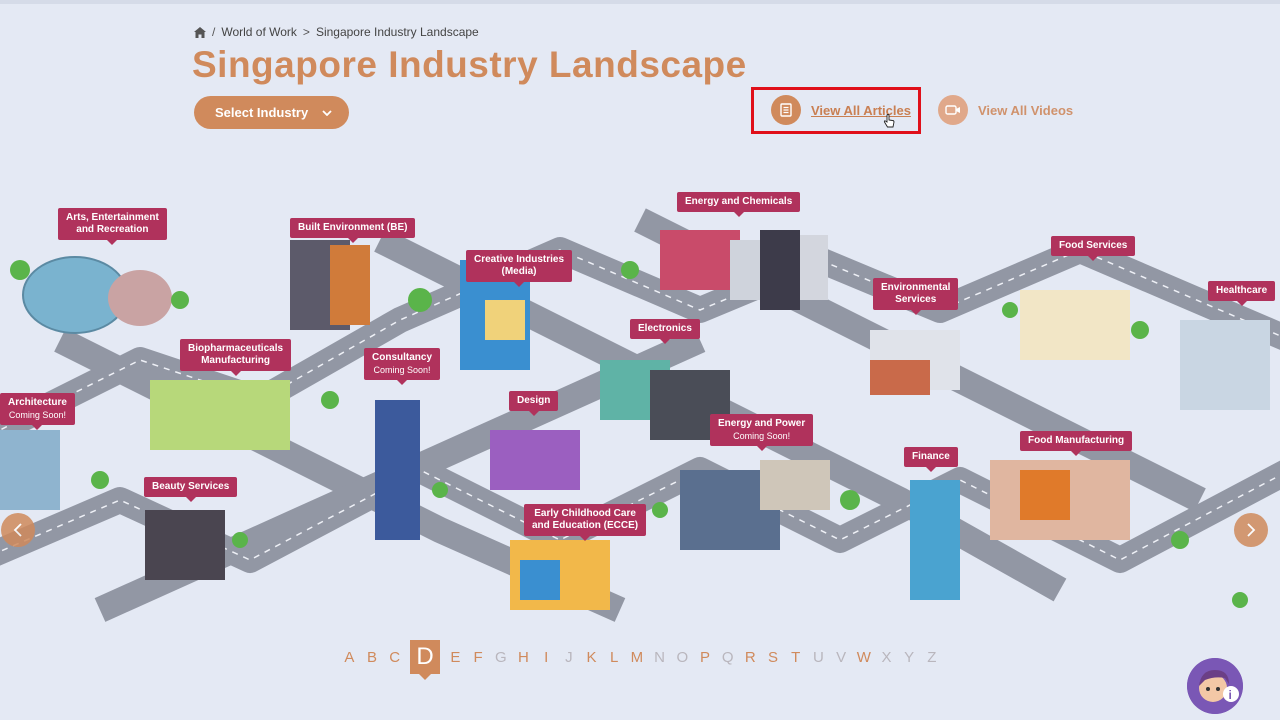  What do you see at coordinates (932, 657) in the screenshot?
I see `letter-z: Z` at bounding box center [932, 657].